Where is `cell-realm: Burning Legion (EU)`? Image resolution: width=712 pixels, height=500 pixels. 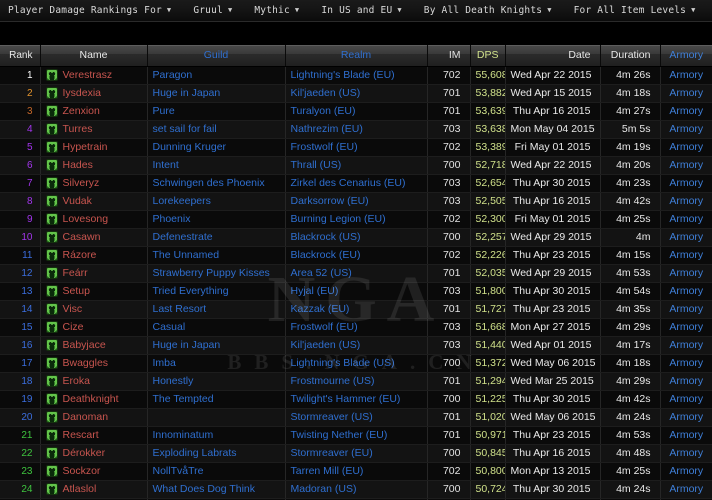 cell-realm: Burning Legion (EU) is located at coordinates (356, 219).